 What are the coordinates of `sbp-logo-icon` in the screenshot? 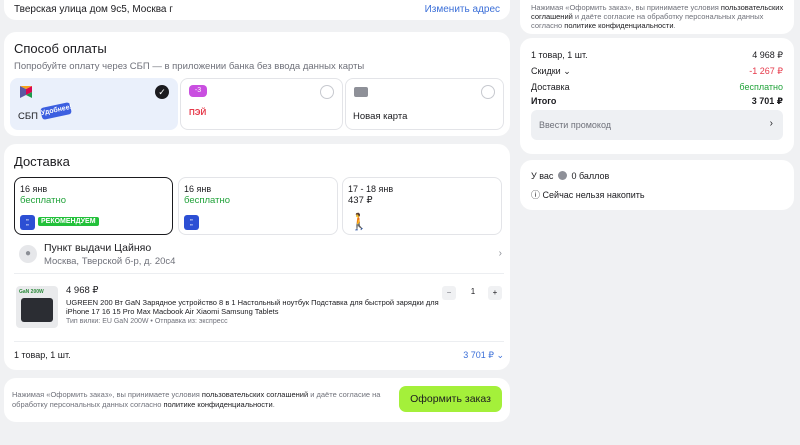 It's located at (26, 92).